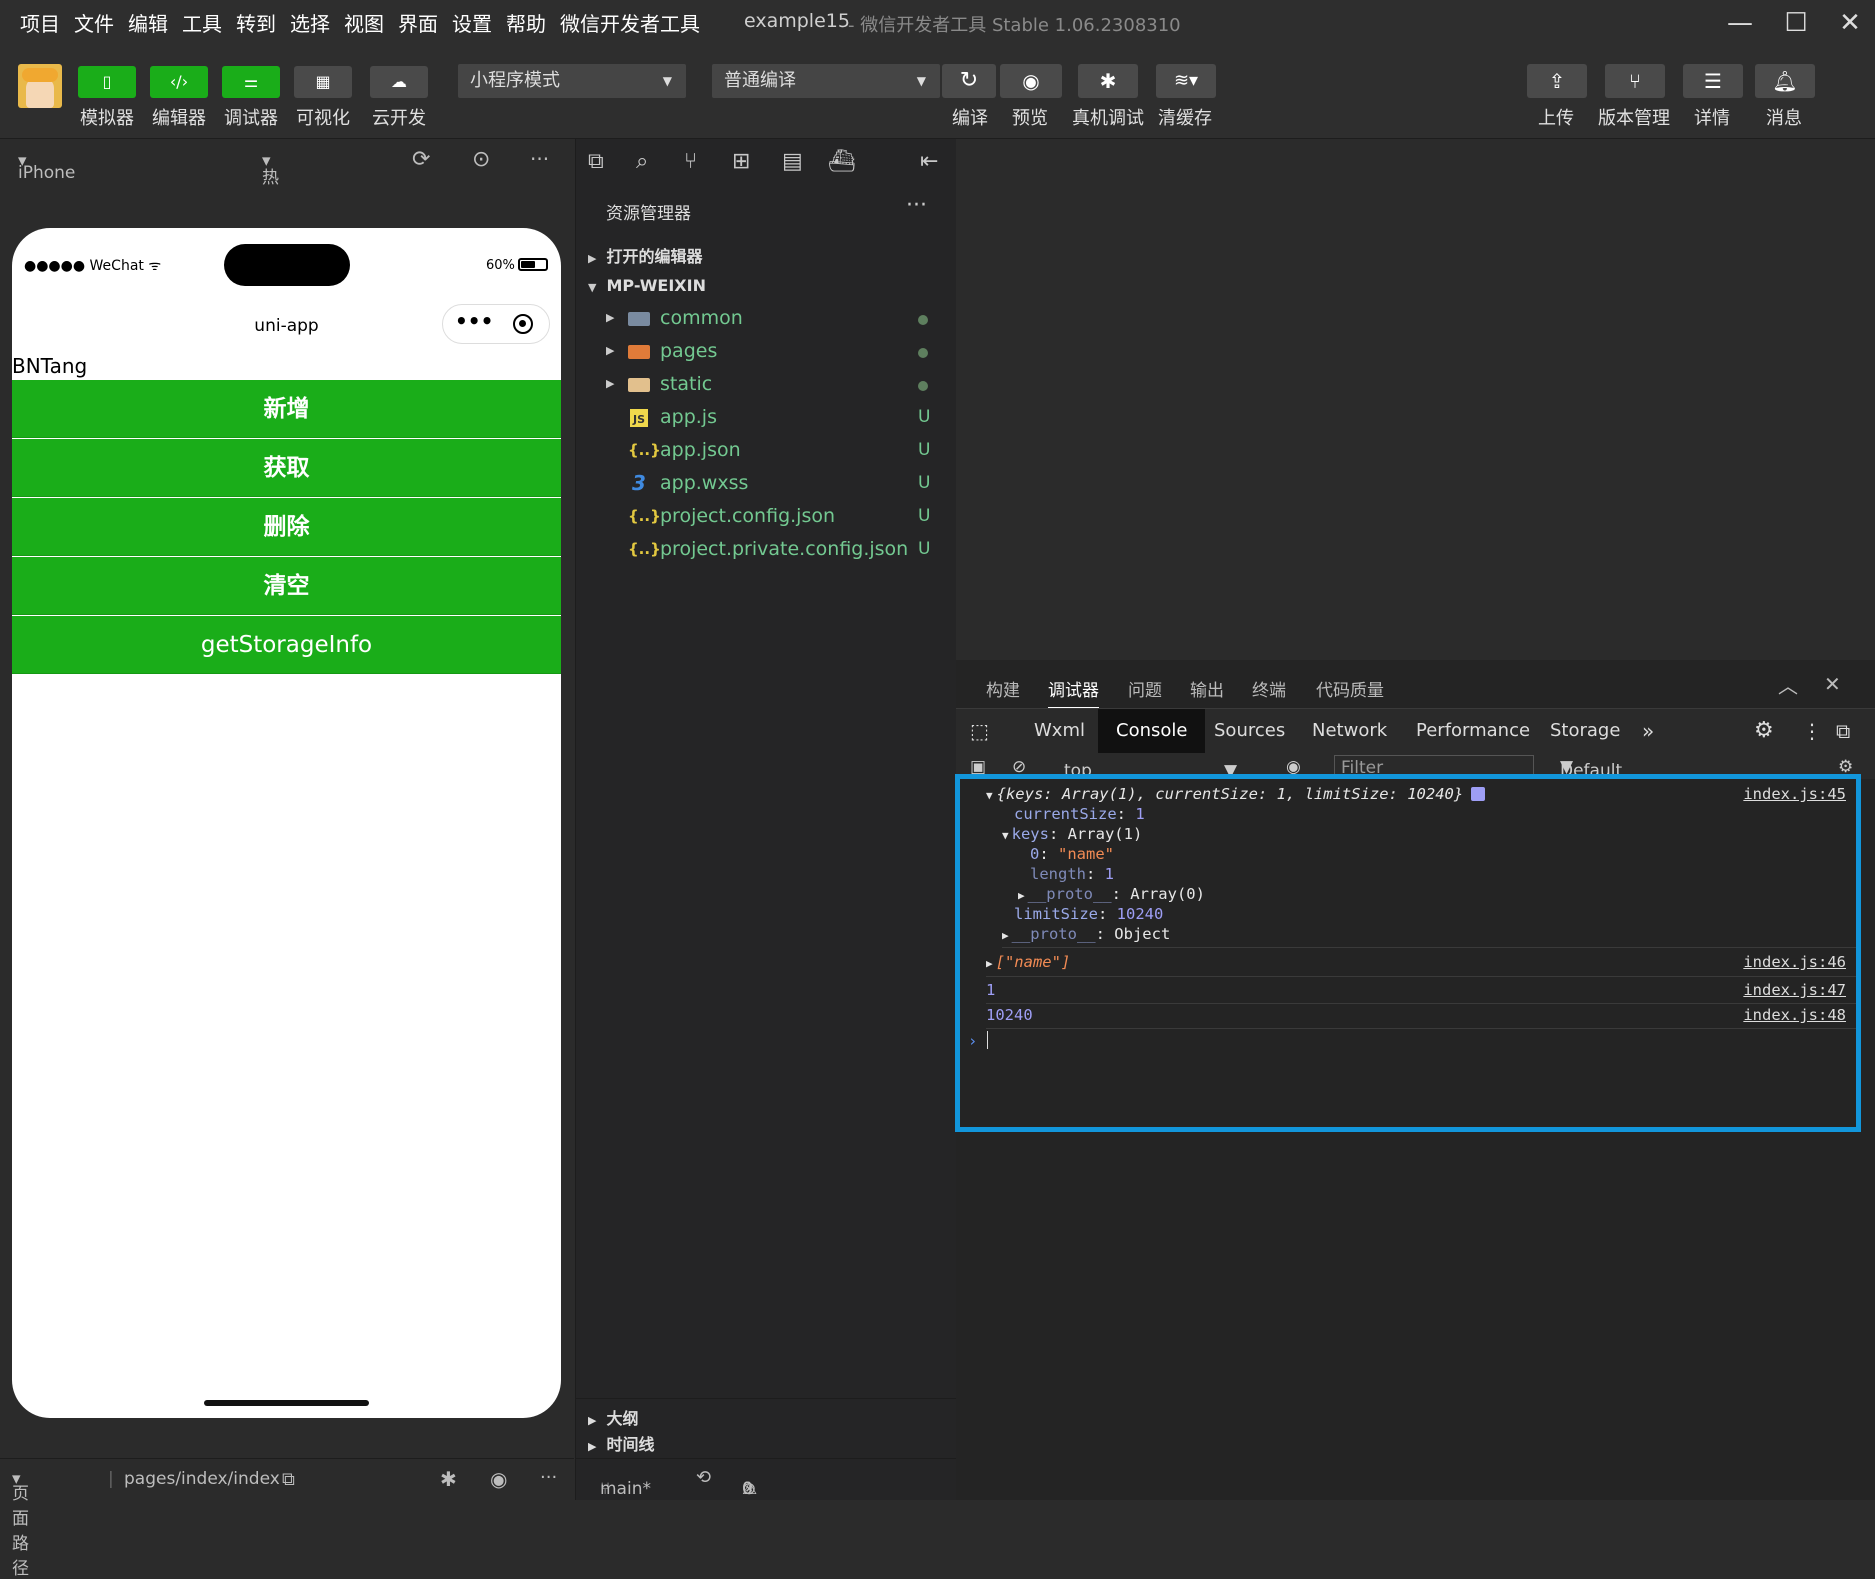 Image resolution: width=1875 pixels, height=1579 pixels. What do you see at coordinates (474, 321) in the screenshot?
I see `more-dots-icon: •••` at bounding box center [474, 321].